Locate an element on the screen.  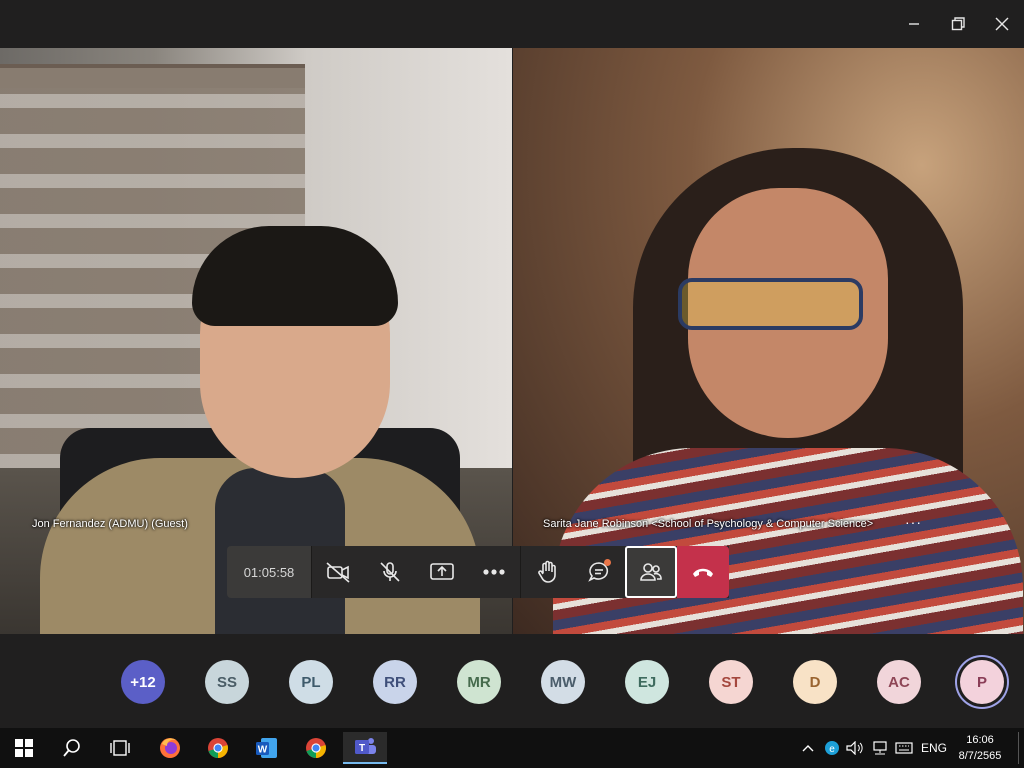
clock-time: 16:06 is located at coordinates (980, 740).